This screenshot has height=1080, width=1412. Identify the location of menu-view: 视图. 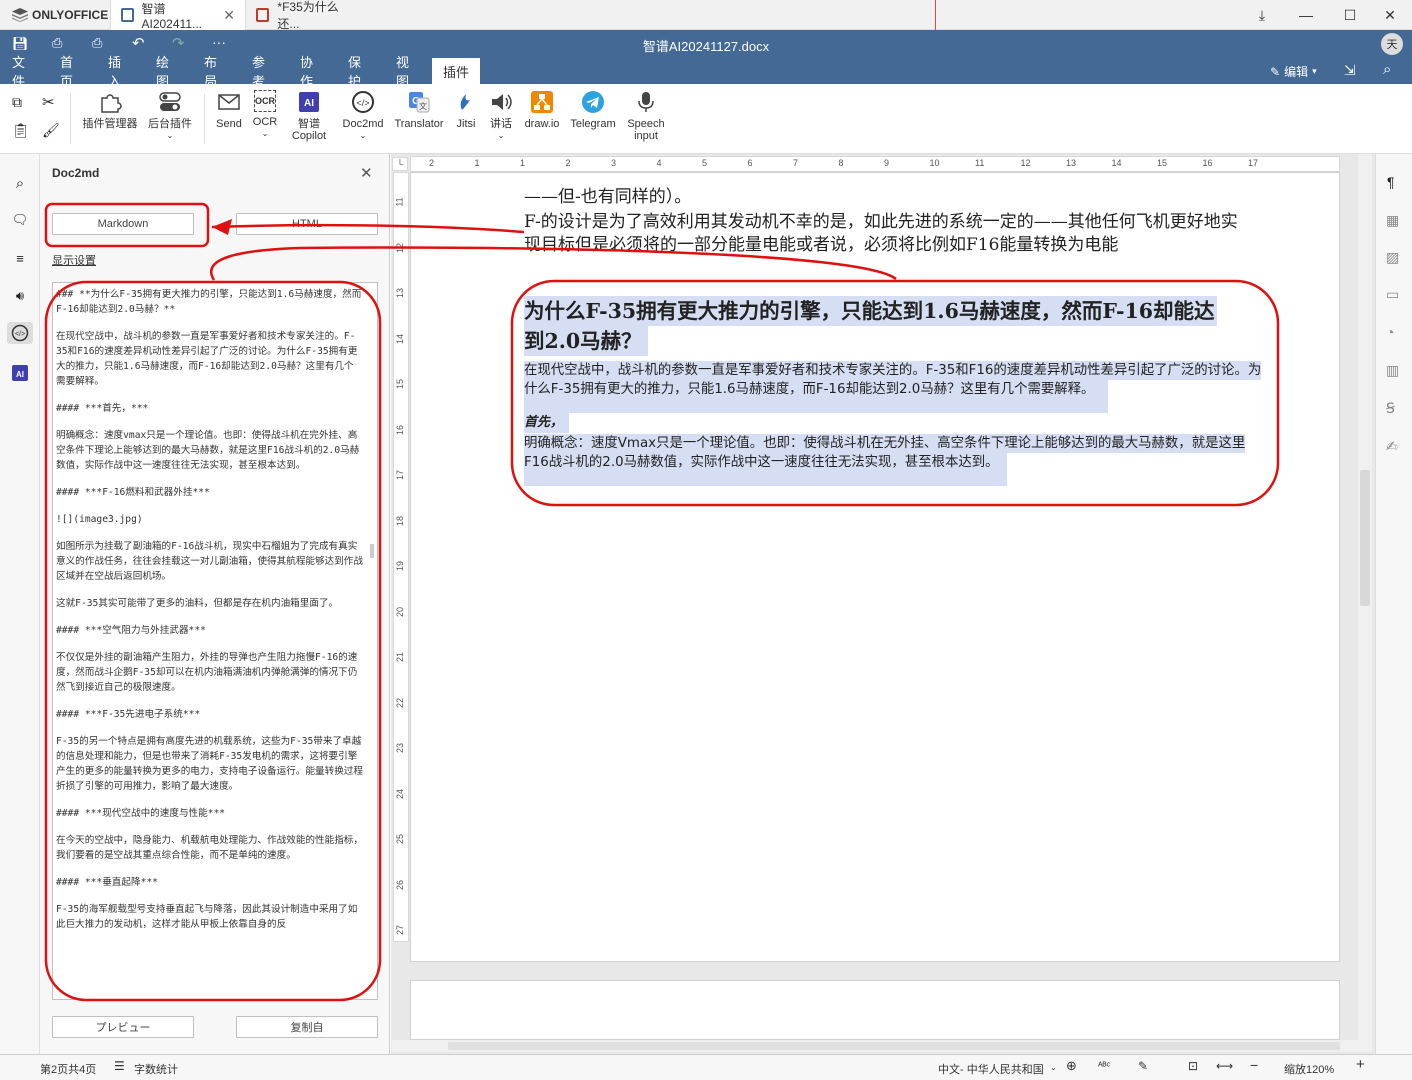
(408, 72).